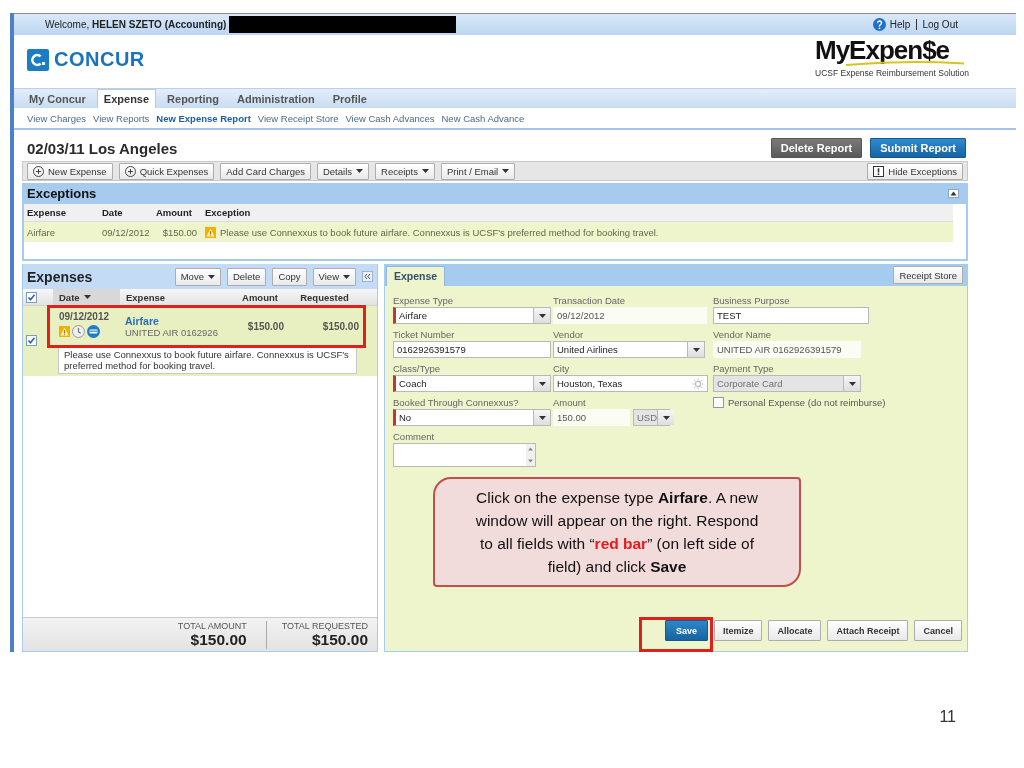  What do you see at coordinates (246, 276) in the screenshot?
I see `panel-button: Delete` at bounding box center [246, 276].